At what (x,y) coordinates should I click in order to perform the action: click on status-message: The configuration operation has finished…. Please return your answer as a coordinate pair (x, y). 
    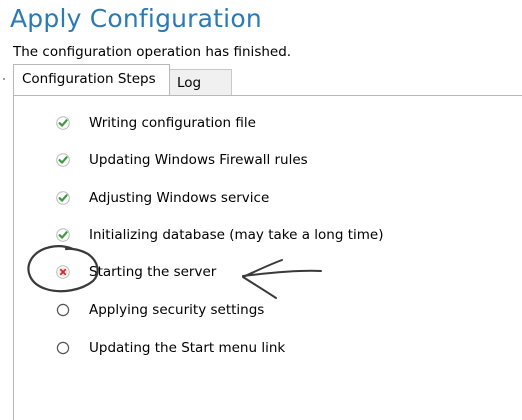
    Looking at the image, I should click on (152, 52).